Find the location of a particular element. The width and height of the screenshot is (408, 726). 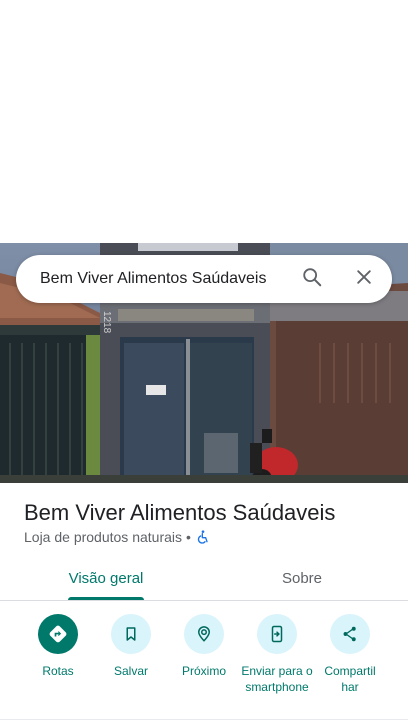

directions-label: Rotas is located at coordinates (58, 671).